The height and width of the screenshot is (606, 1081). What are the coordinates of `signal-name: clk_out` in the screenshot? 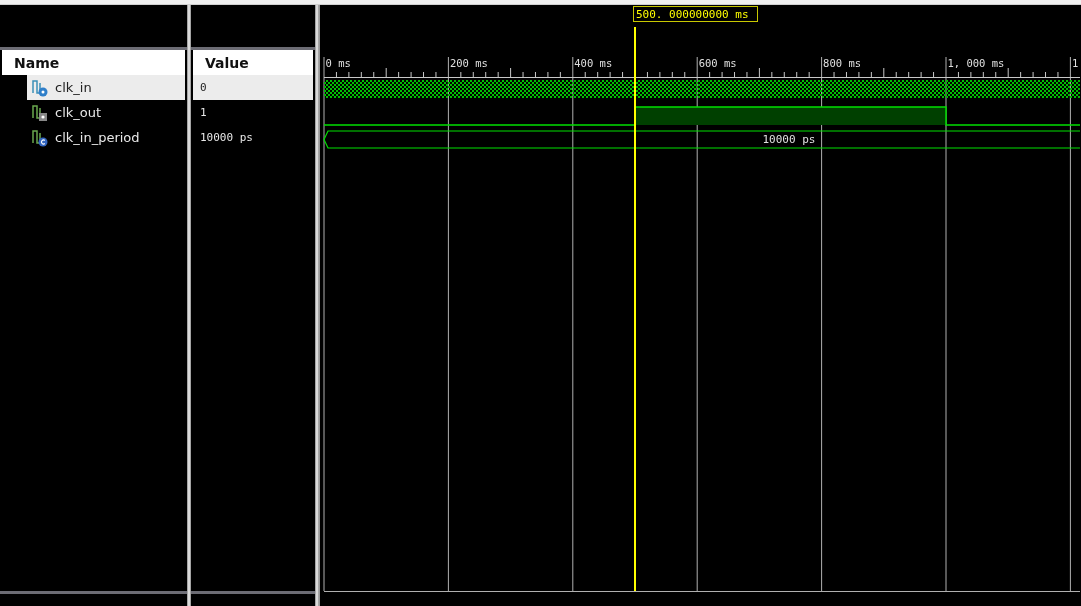 It's located at (78, 112).